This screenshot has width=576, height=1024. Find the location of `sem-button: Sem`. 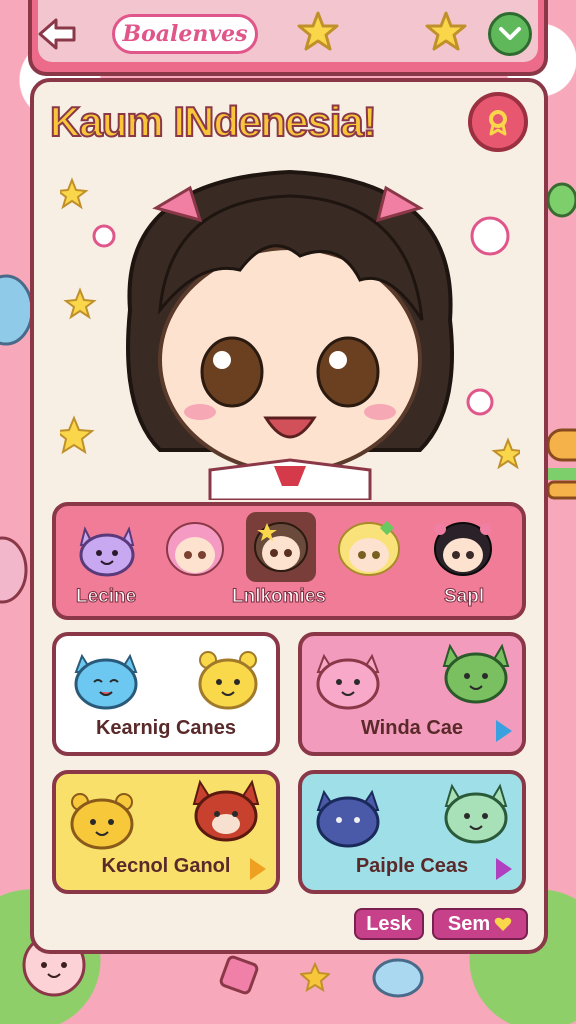

sem-button: Sem is located at coordinates (480, 924).